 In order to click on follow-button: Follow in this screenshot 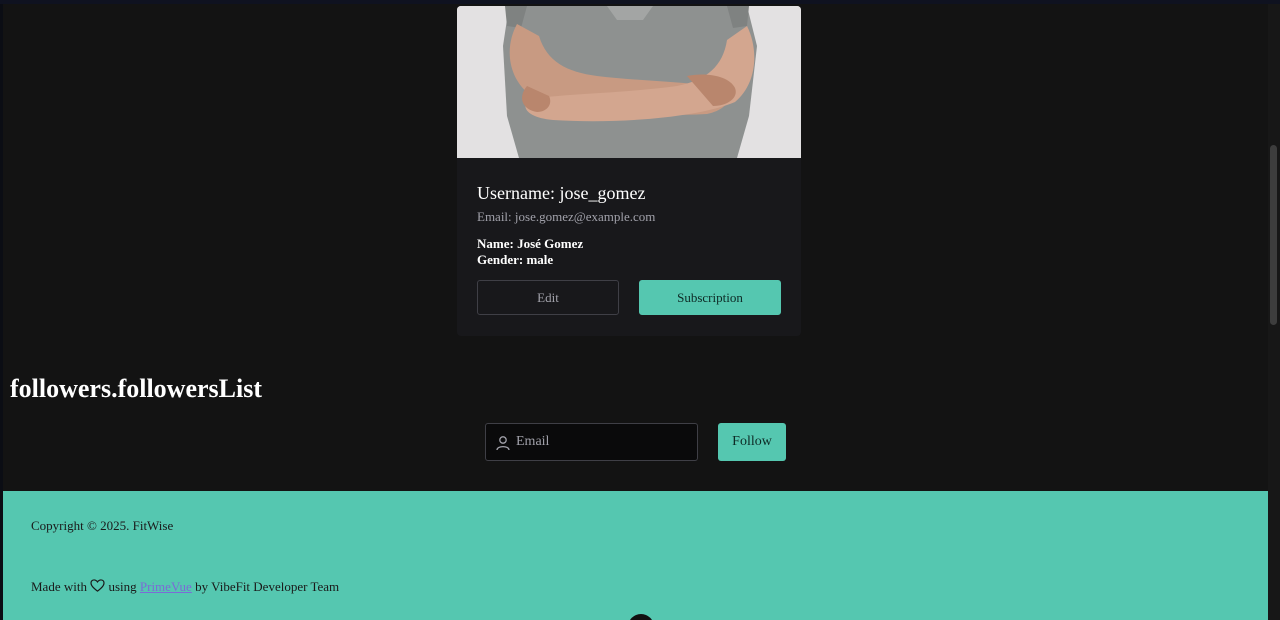, I will do `click(752, 442)`.